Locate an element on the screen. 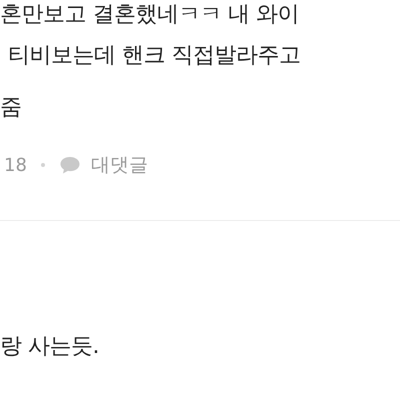 Image resolution: width=400 pixels, height=400 pixels. comment-text: 줌 is located at coordinates (11, 108).